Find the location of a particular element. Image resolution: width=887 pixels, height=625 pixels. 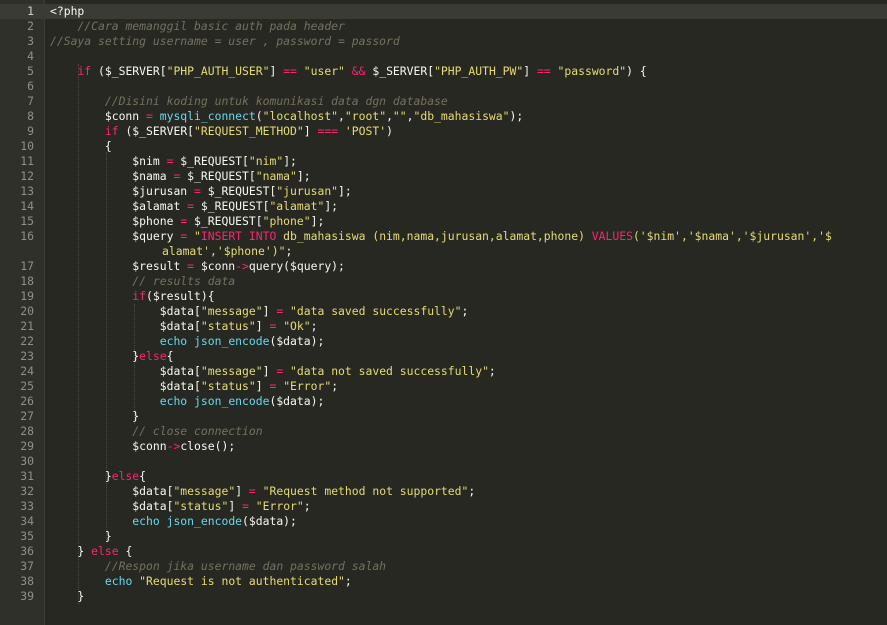

keyword-token: == is located at coordinates (543, 71).